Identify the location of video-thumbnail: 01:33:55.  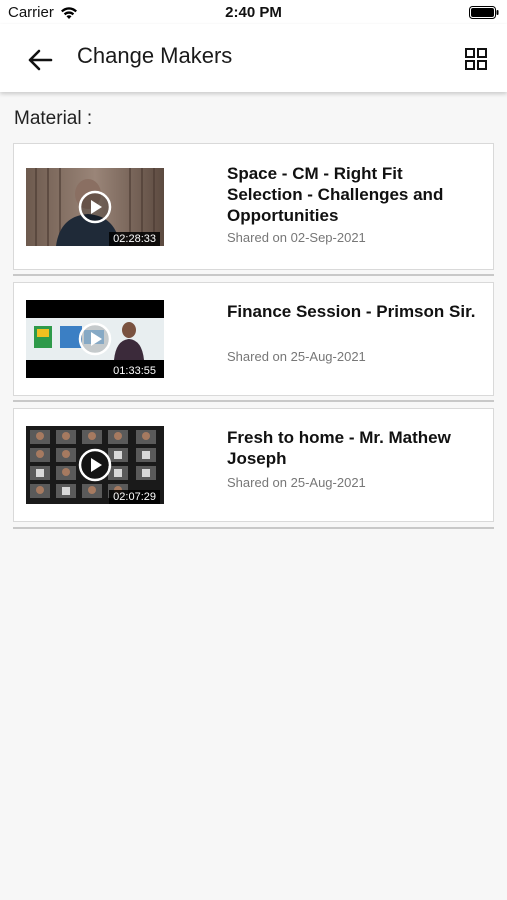
(95, 339).